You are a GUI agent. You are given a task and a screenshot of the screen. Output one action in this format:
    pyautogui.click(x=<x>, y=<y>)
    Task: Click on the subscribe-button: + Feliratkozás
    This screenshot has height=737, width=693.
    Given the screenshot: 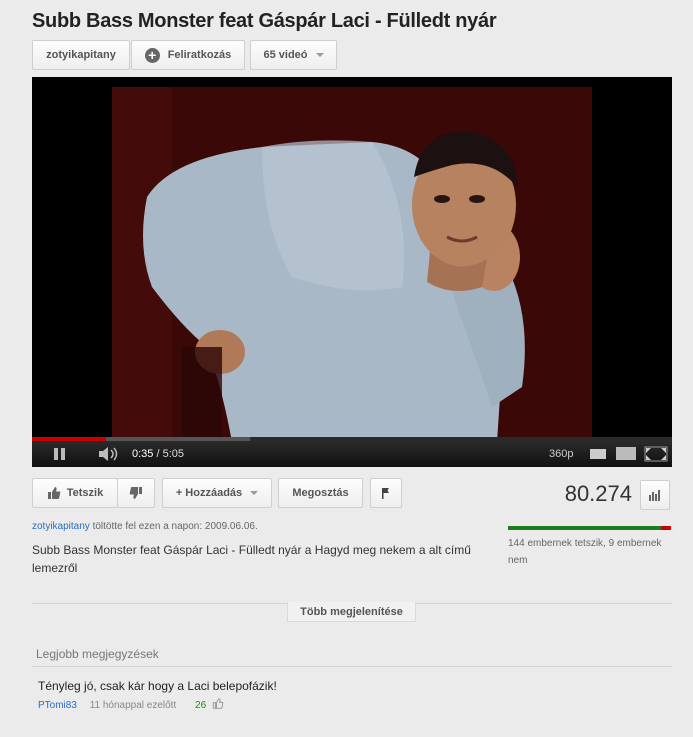 What is the action you would take?
    pyautogui.click(x=188, y=55)
    